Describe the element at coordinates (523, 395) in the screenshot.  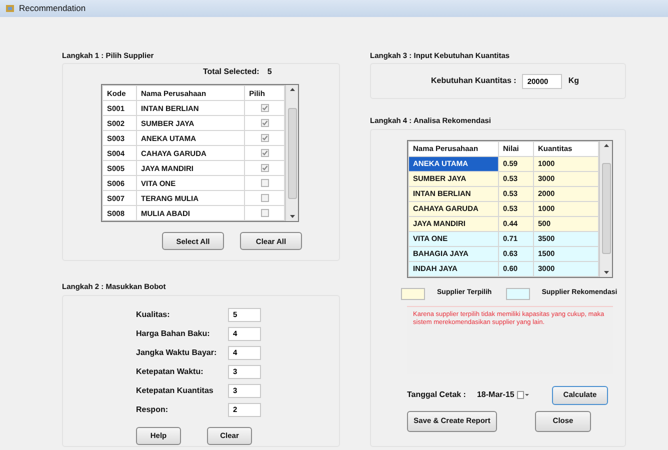
I see `calendar-dropdown-icon` at that location.